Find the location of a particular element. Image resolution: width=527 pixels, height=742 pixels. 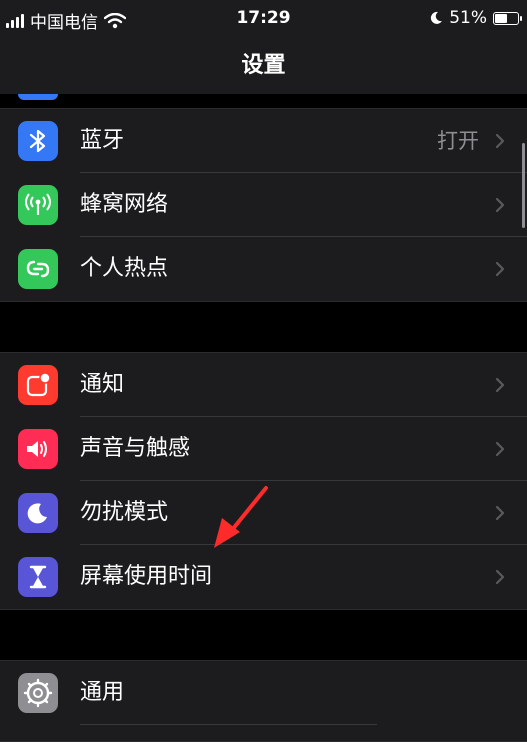

settings-row-screen-time: 屏幕使用时间 is located at coordinates (263, 577).